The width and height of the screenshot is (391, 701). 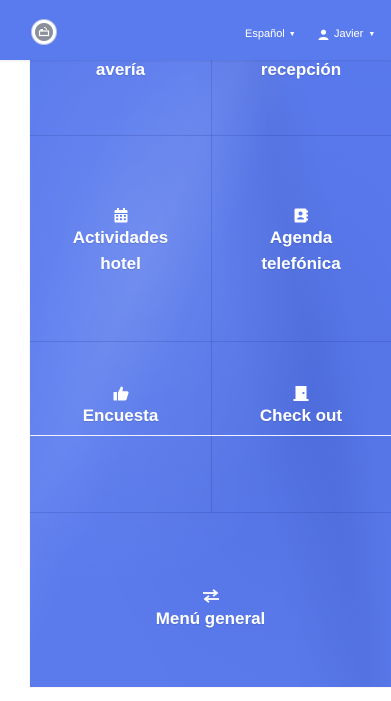 What do you see at coordinates (121, 215) in the screenshot?
I see `calendar-icon` at bounding box center [121, 215].